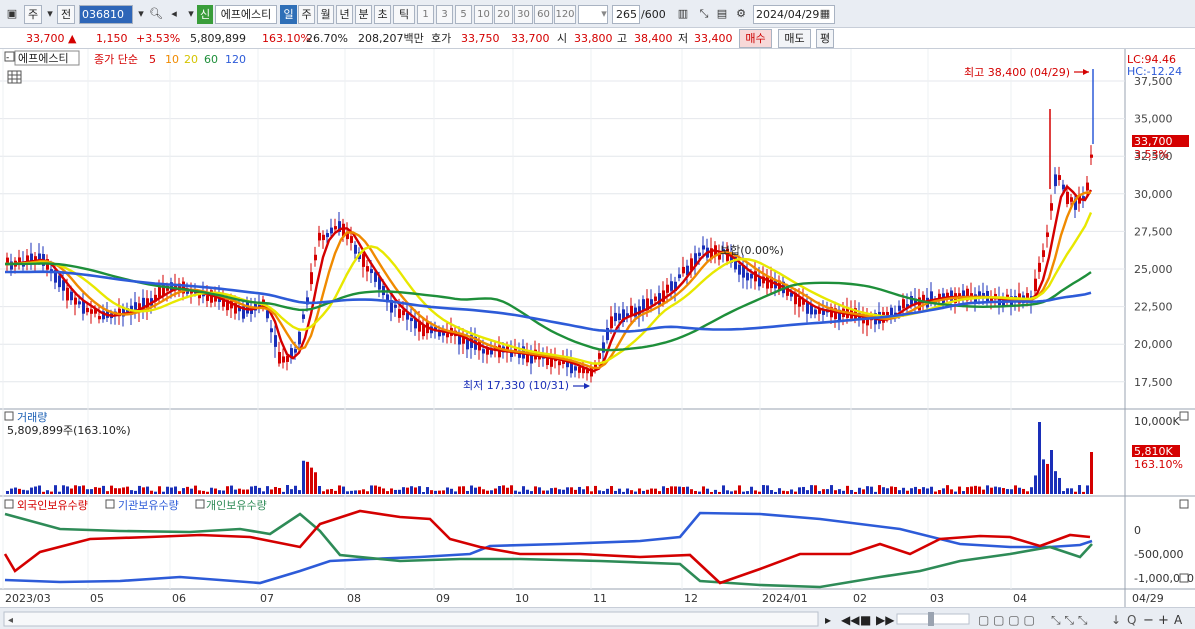 The height and width of the screenshot is (629, 1195). I want to click on plus-icon: +, so click(1163, 620).